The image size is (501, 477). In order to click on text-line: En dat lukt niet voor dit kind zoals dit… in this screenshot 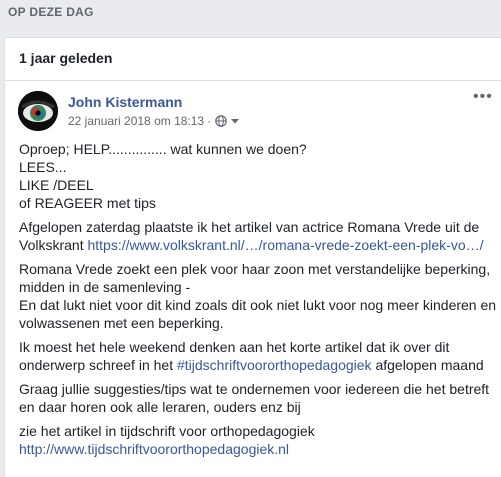, I will do `click(258, 314)`.